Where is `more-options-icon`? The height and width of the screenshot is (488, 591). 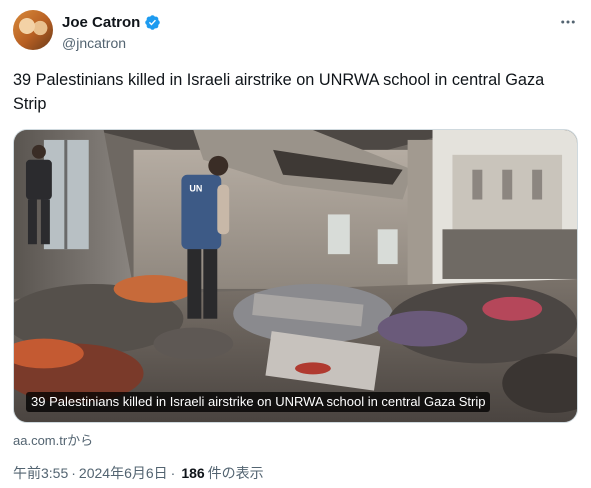
more-options-icon is located at coordinates (568, 22).